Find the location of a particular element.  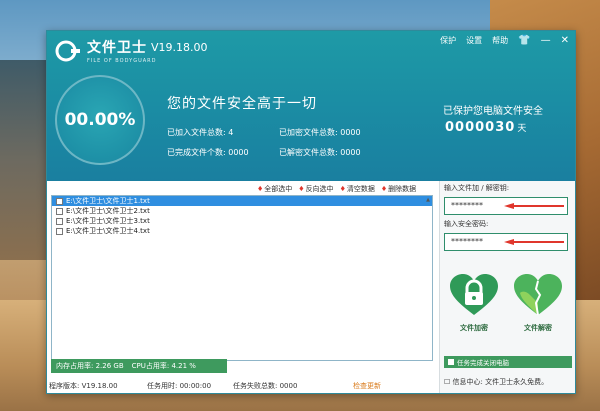

file-path: E:\文件卫士\文件卫士2.txt is located at coordinates (108, 211).